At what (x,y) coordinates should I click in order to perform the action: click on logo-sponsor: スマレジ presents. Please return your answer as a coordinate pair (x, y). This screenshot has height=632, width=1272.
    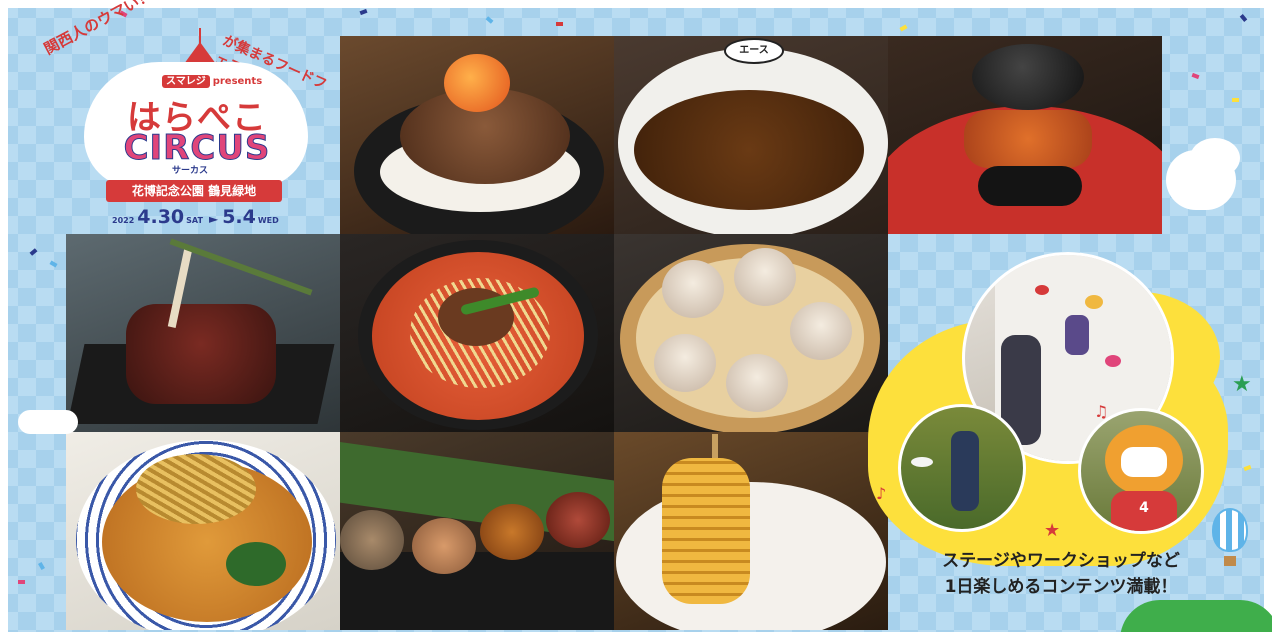
    Looking at the image, I should click on (212, 80).